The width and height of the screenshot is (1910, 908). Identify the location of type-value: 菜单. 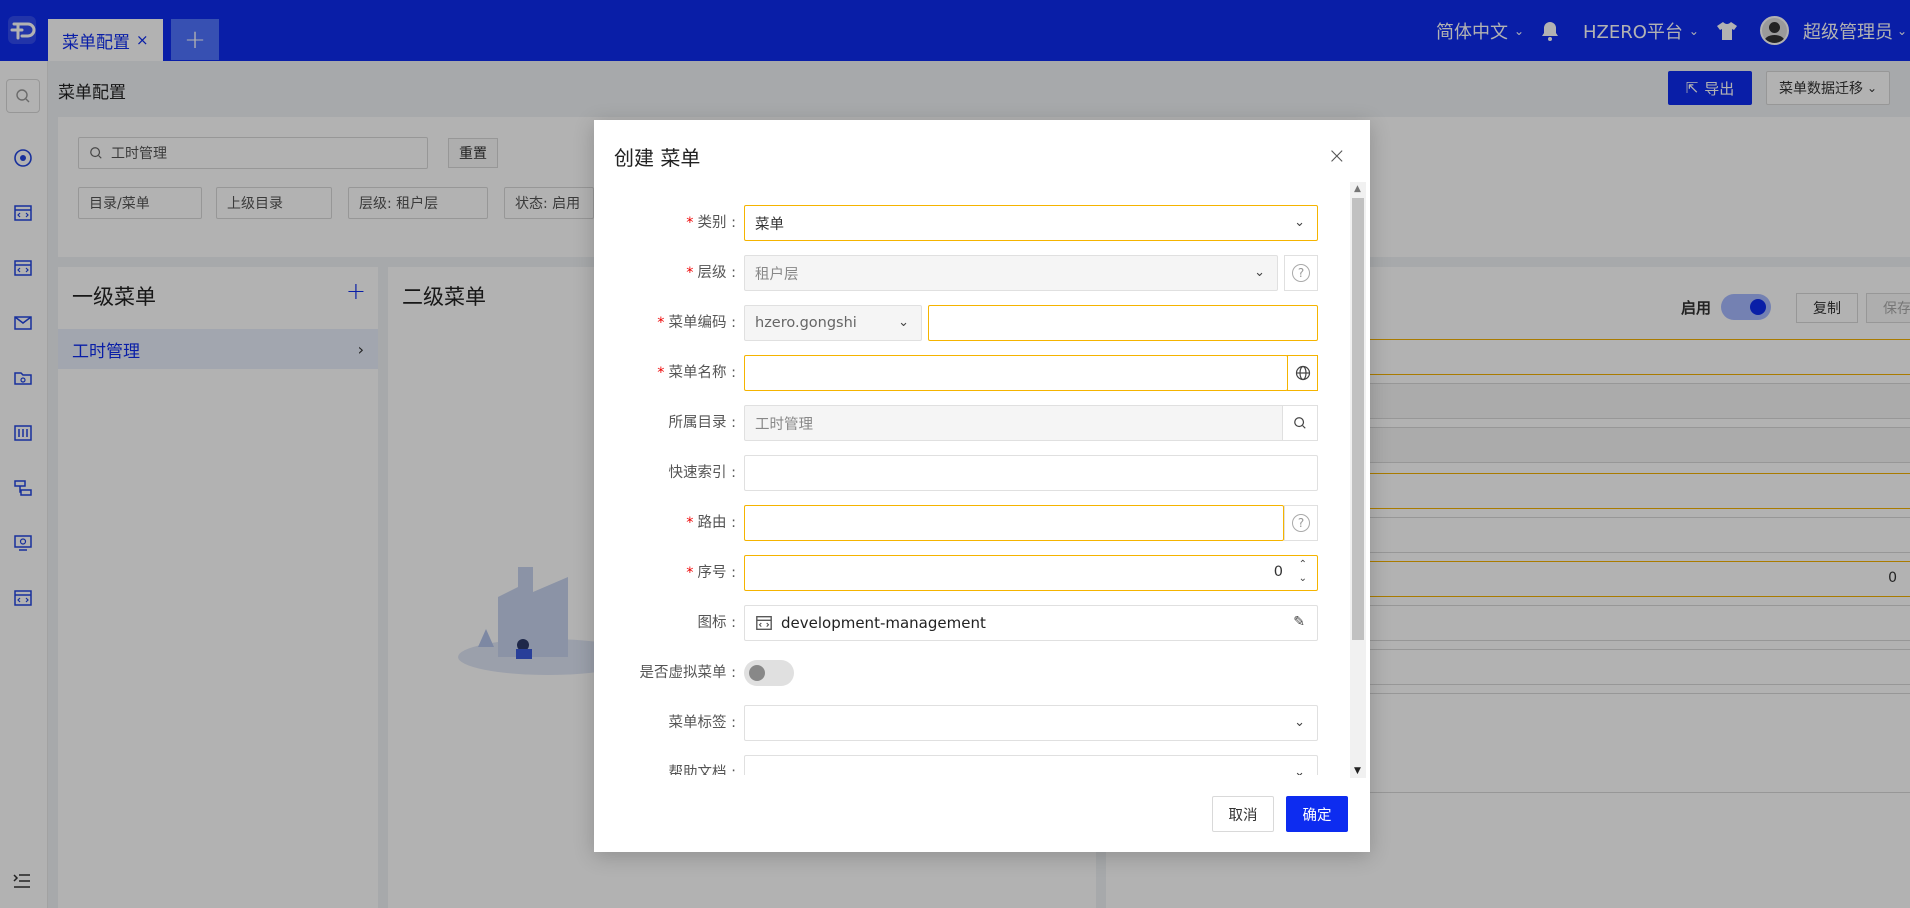
(769, 224).